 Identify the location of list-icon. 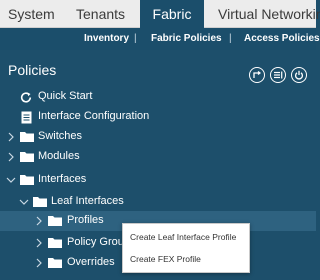
(278, 75).